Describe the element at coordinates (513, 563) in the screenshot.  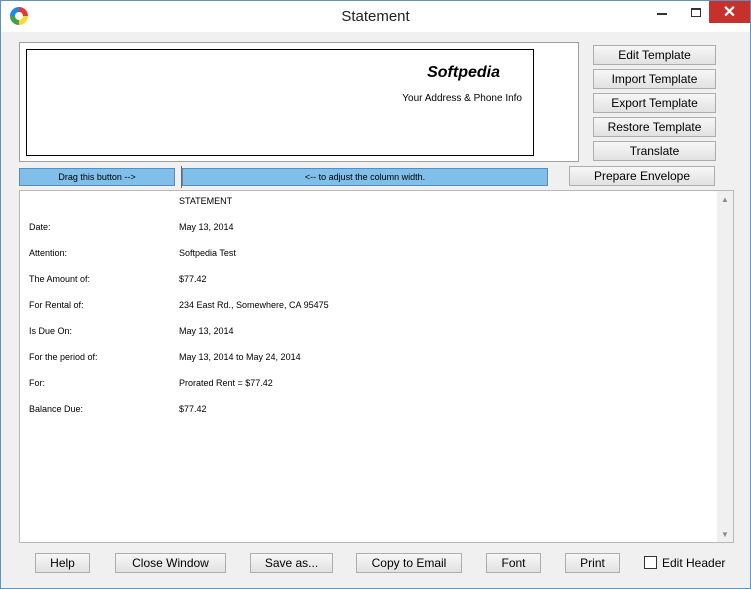
I see `font-button: Font` at that location.